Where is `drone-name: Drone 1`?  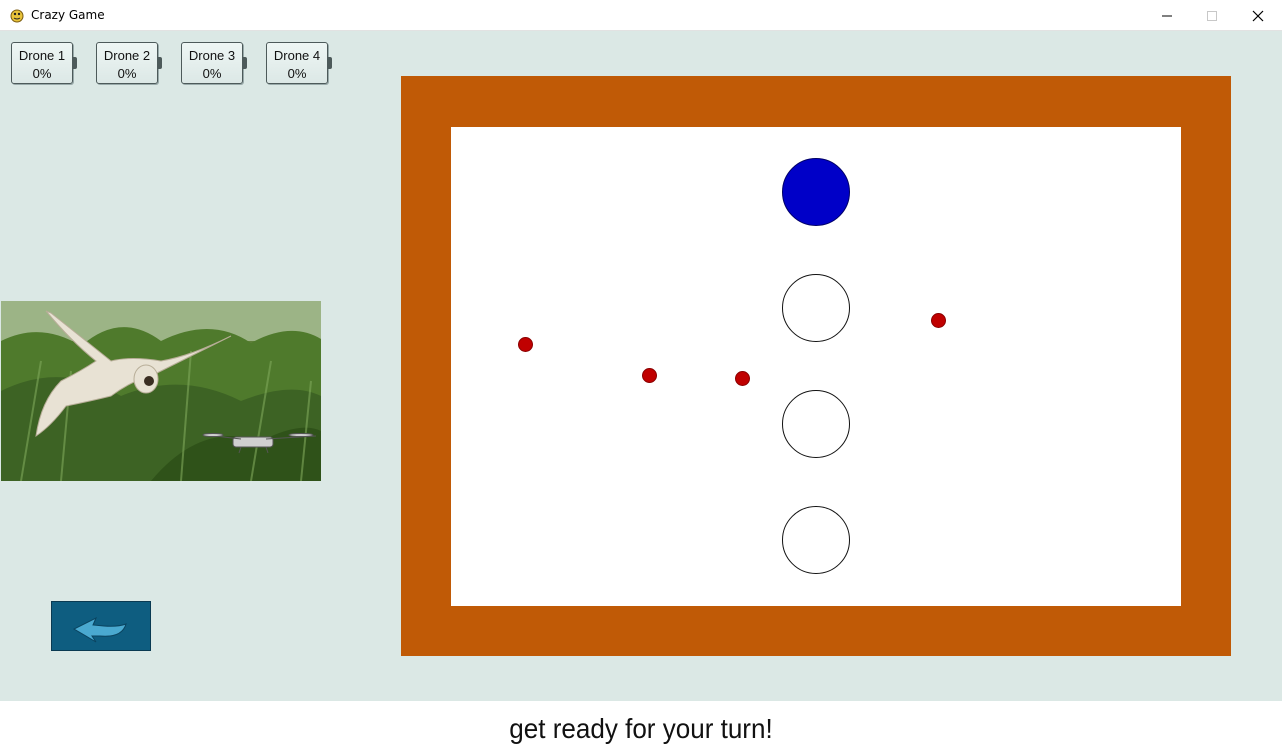 drone-name: Drone 1 is located at coordinates (42, 55).